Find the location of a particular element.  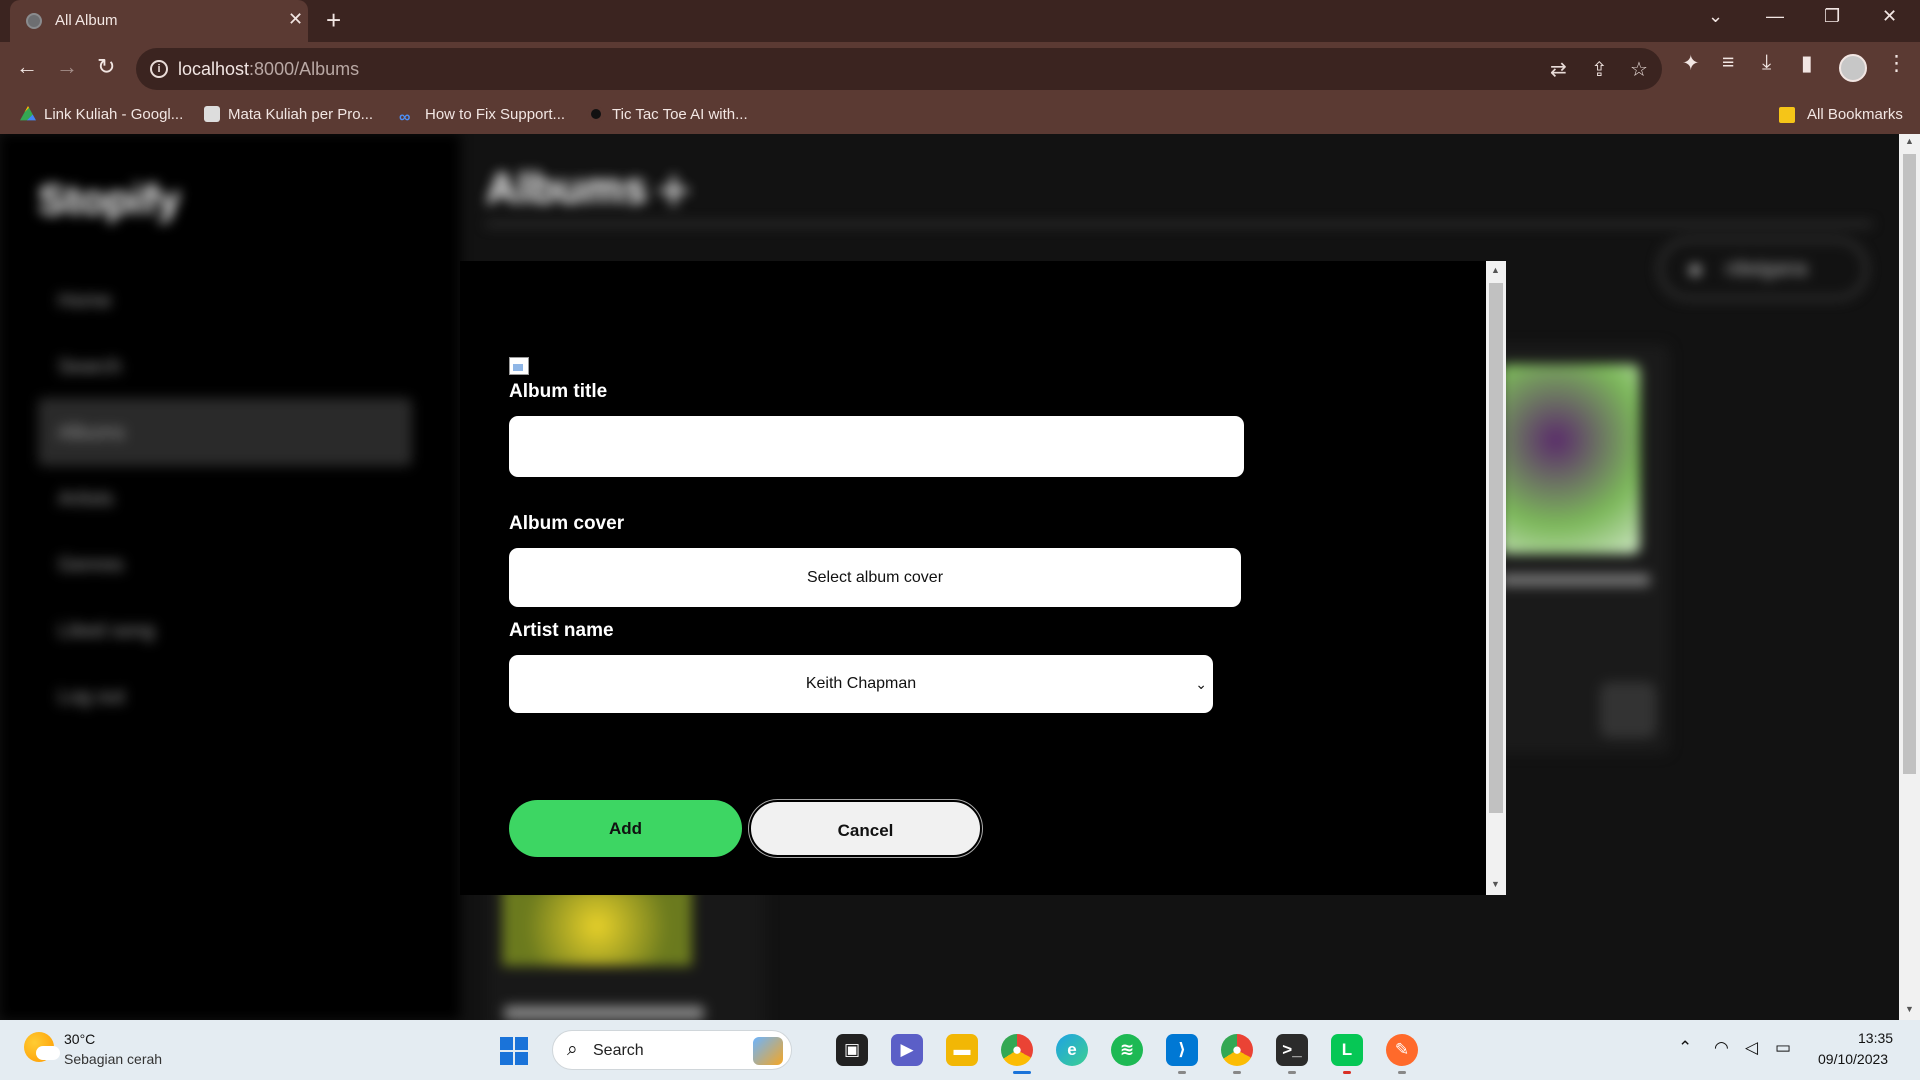

artist-select: Keith Chapman ⌄ is located at coordinates (861, 684).